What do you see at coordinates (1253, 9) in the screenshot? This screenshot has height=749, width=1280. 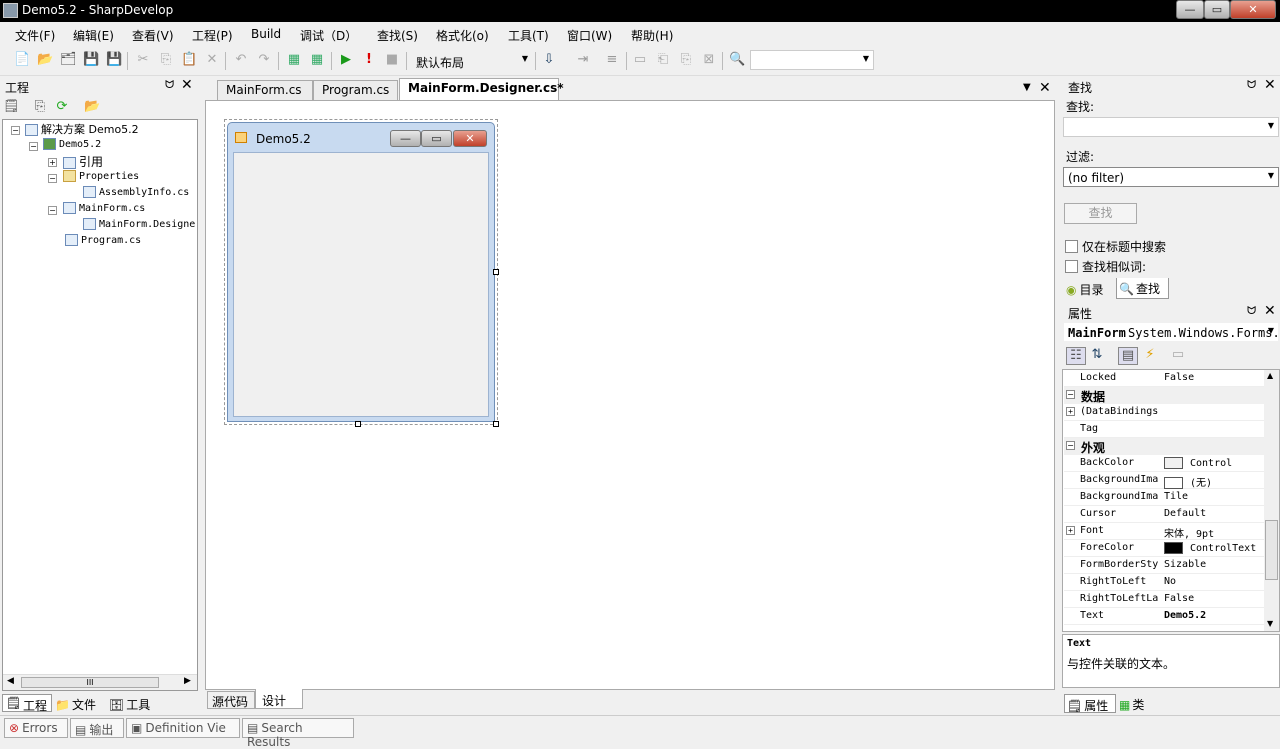 I see `close-button: ✕` at bounding box center [1253, 9].